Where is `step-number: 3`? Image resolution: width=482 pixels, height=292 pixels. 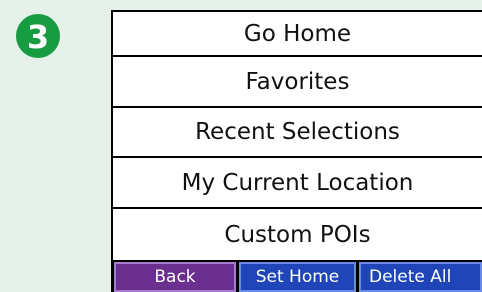
step-number: 3 is located at coordinates (38, 36).